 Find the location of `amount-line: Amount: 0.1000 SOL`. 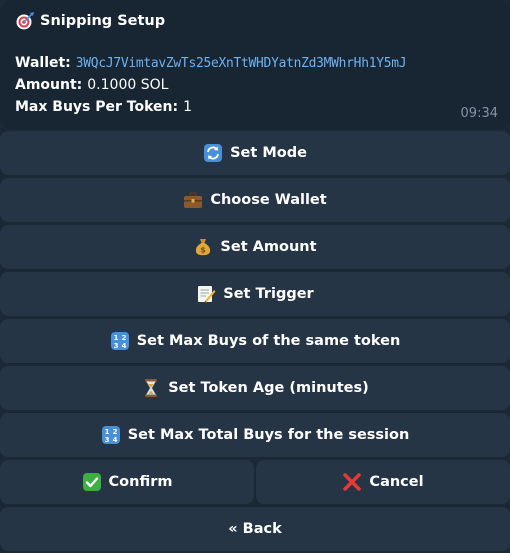

amount-line: Amount: 0.1000 SOL is located at coordinates (91, 85).